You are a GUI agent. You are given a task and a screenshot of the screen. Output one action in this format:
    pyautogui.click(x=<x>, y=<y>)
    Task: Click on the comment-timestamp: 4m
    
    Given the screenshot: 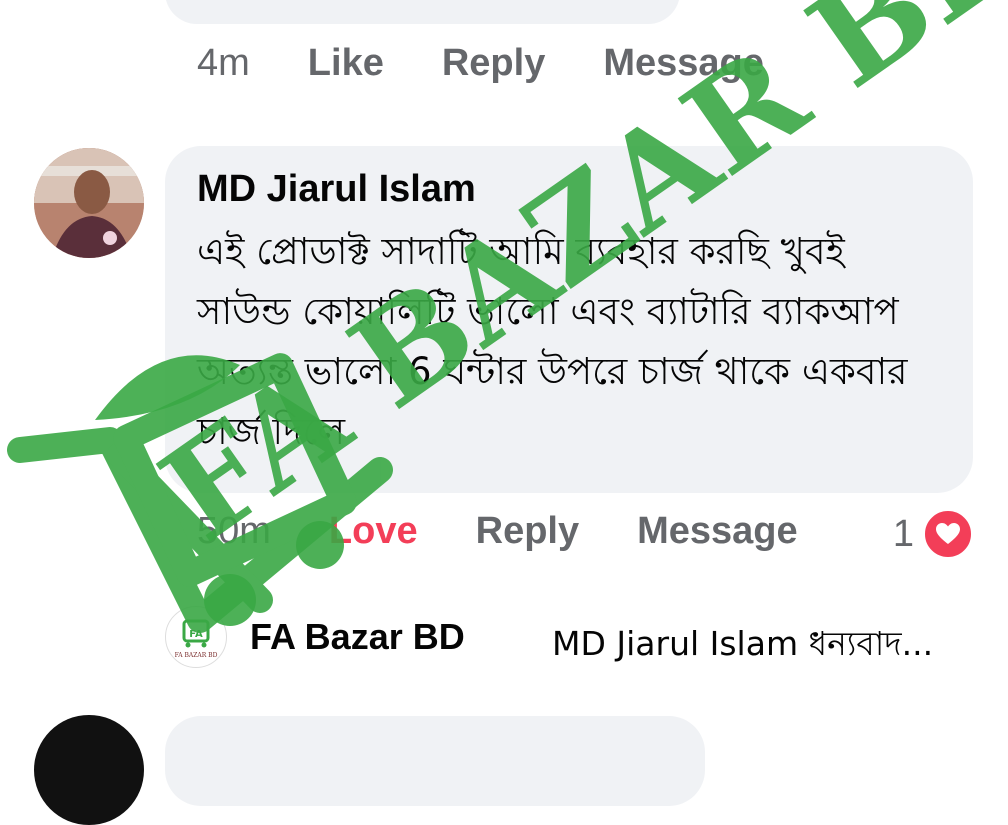 What is the action you would take?
    pyautogui.click(x=223, y=63)
    